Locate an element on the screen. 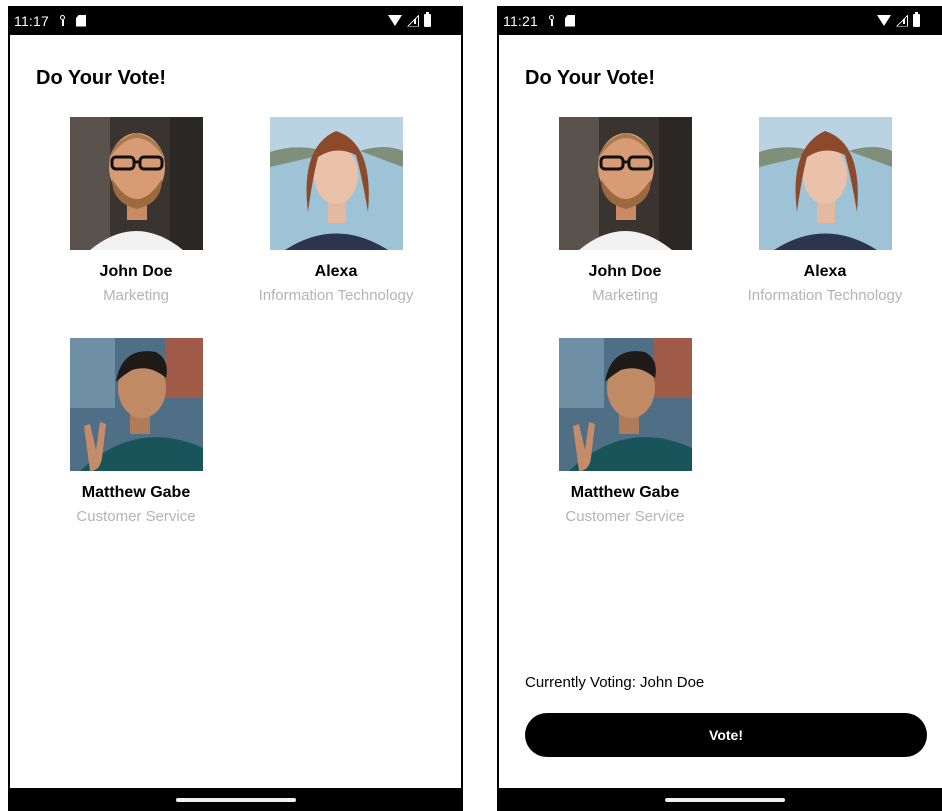 This screenshot has width=942, height=811. status-bar: 11:17 is located at coordinates (235, 20).